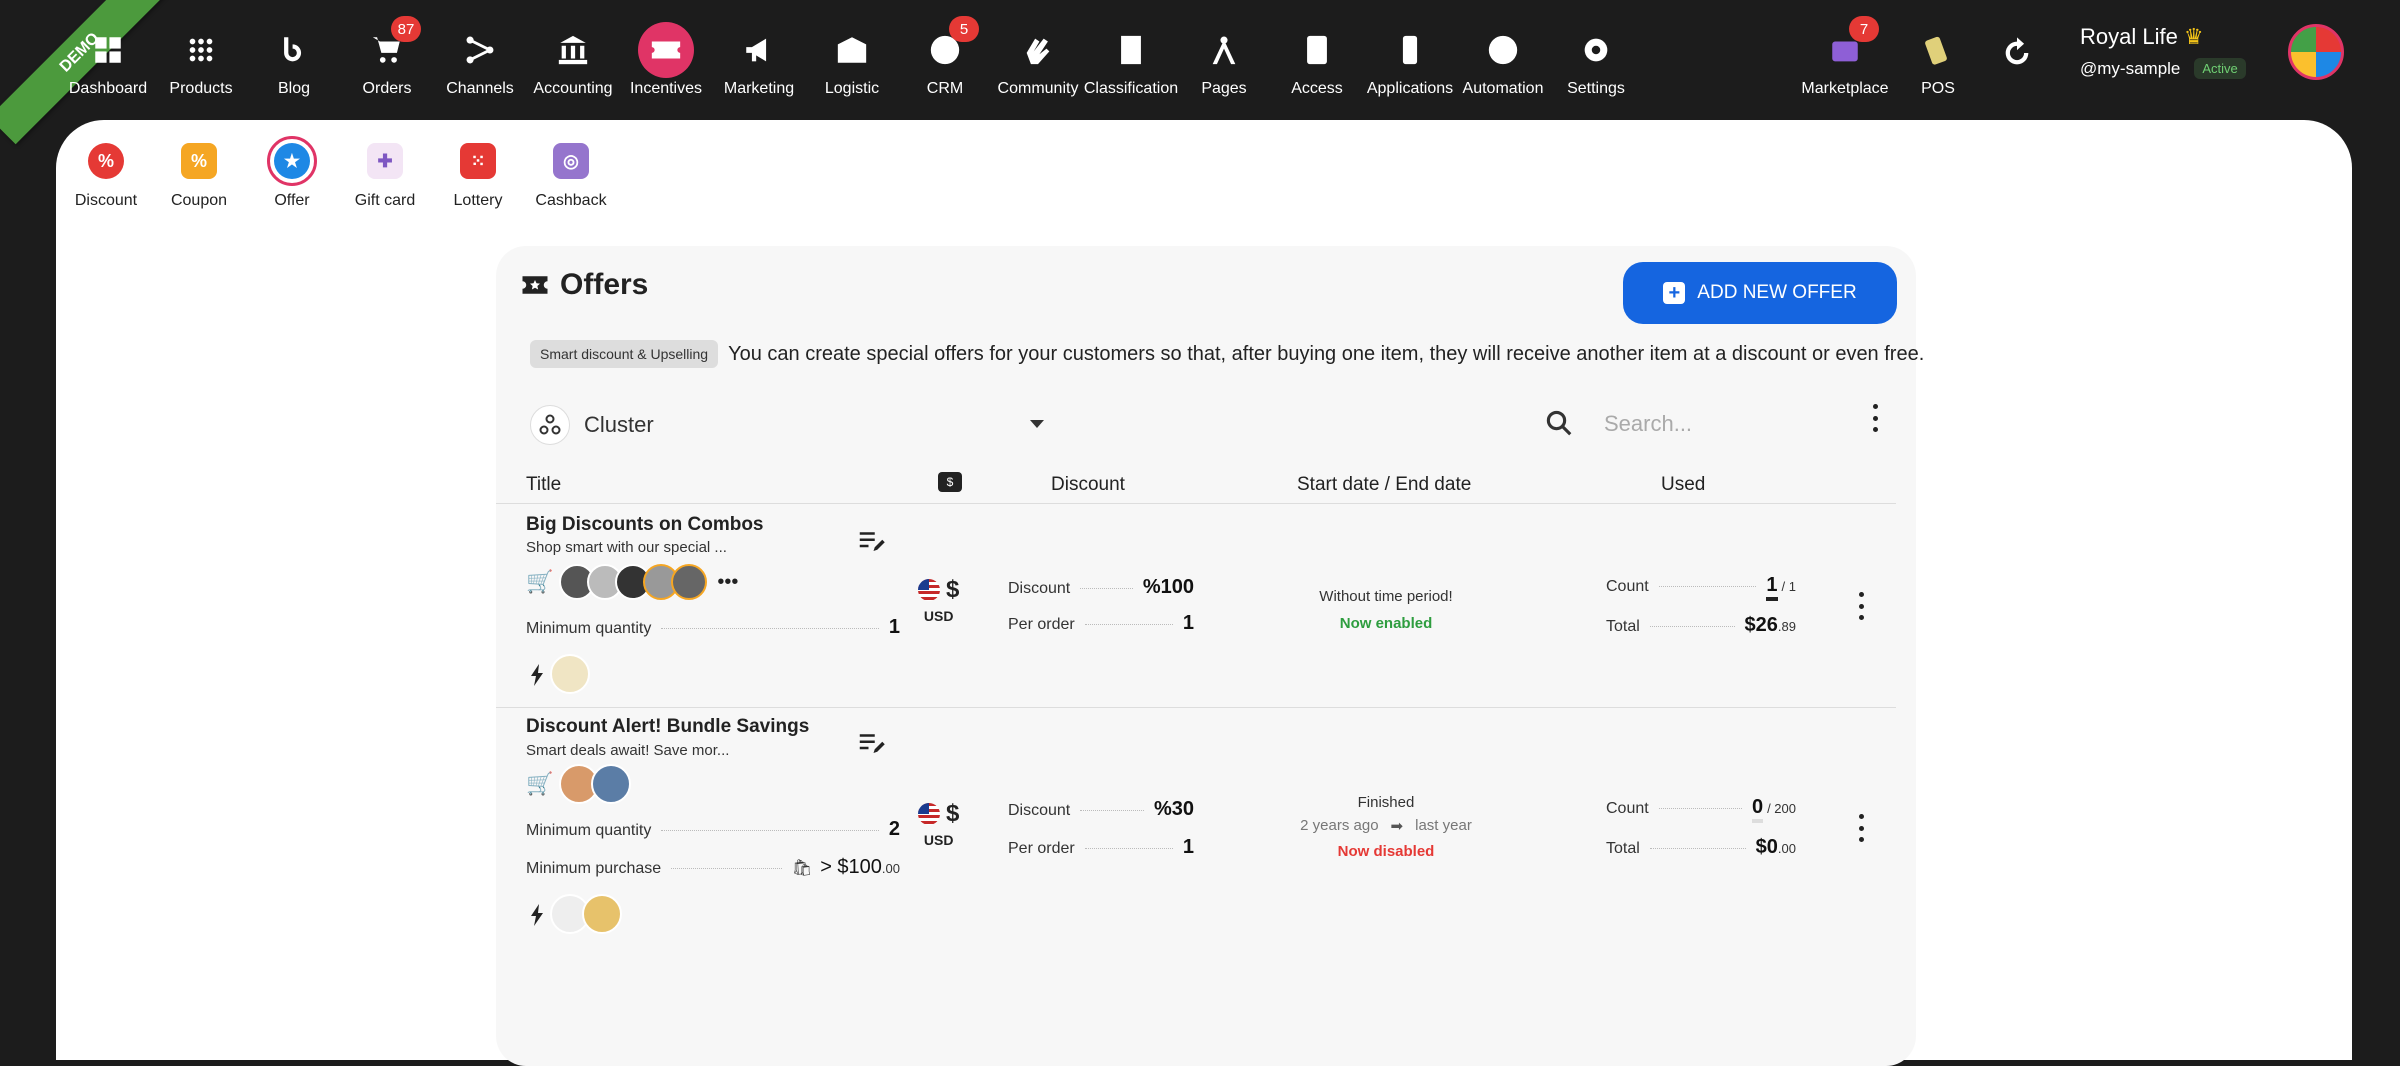 The width and height of the screenshot is (2400, 1066). Describe the element at coordinates (573, 50) in the screenshot. I see `accounting-icon` at that location.